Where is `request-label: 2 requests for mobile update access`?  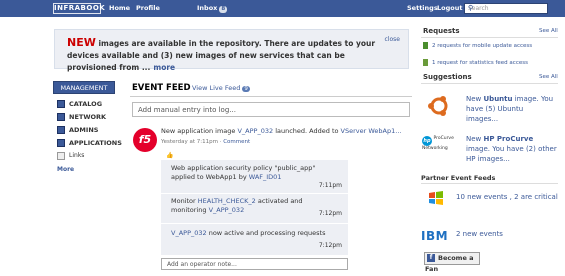 request-label: 2 requests for mobile update access is located at coordinates (482, 46).